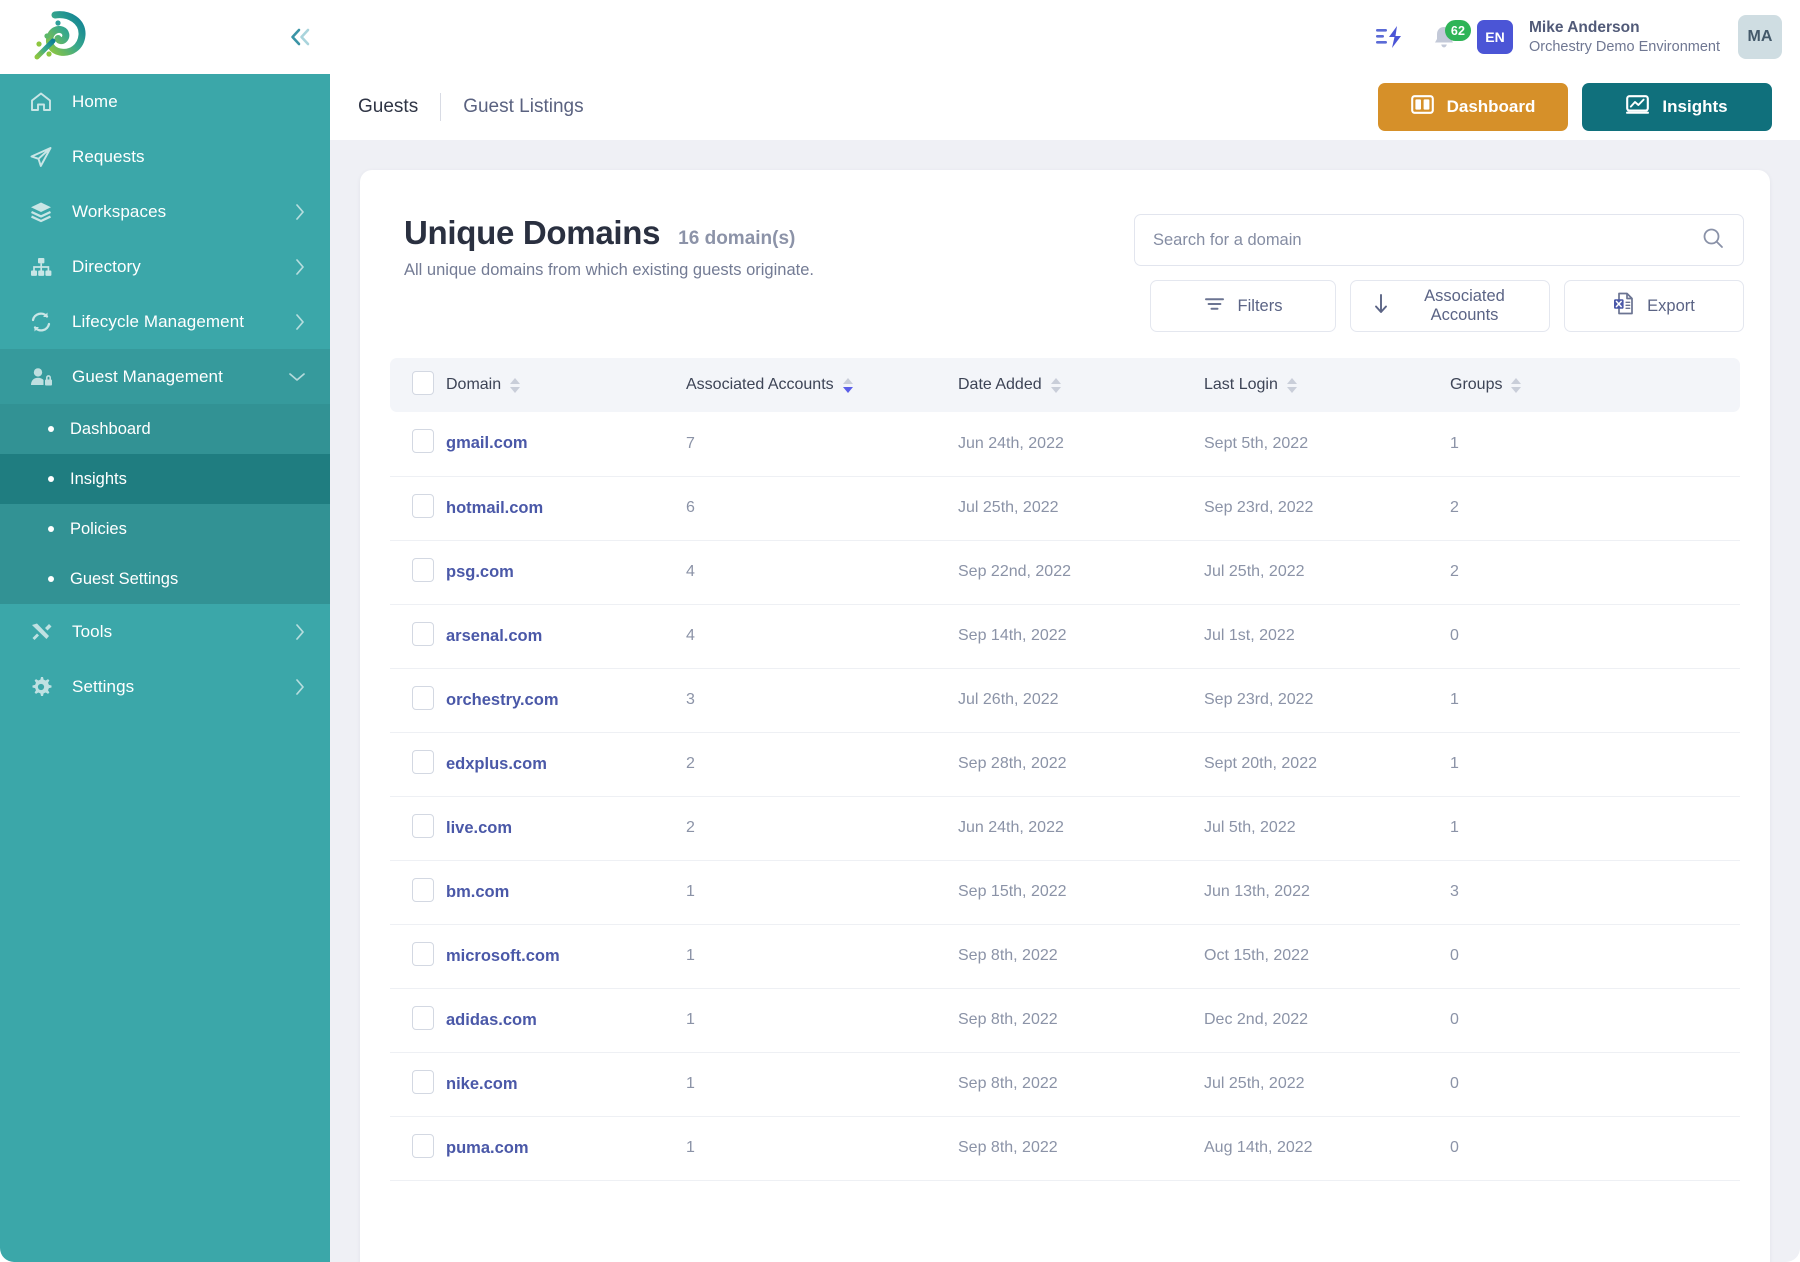 This screenshot has width=1800, height=1262. What do you see at coordinates (1260, 305) in the screenshot?
I see `filters-button-label: Filters` at bounding box center [1260, 305].